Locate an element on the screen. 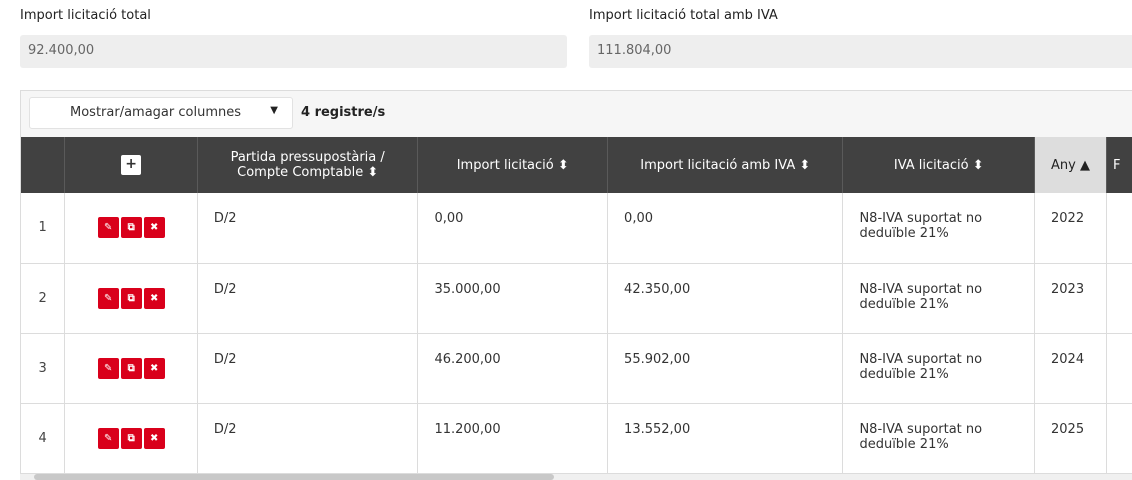  header-import-iva: Import licitació amb IVA ⬍ is located at coordinates (725, 165).